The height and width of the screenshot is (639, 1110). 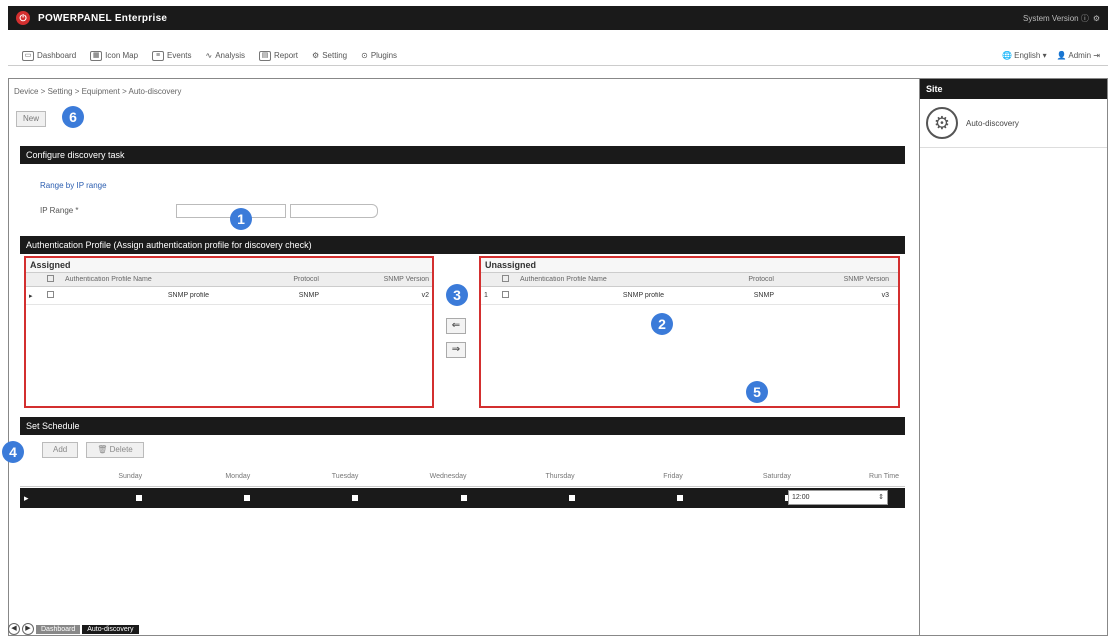 I want to click on unassigned-title: Unassigned, so click(x=689, y=265).